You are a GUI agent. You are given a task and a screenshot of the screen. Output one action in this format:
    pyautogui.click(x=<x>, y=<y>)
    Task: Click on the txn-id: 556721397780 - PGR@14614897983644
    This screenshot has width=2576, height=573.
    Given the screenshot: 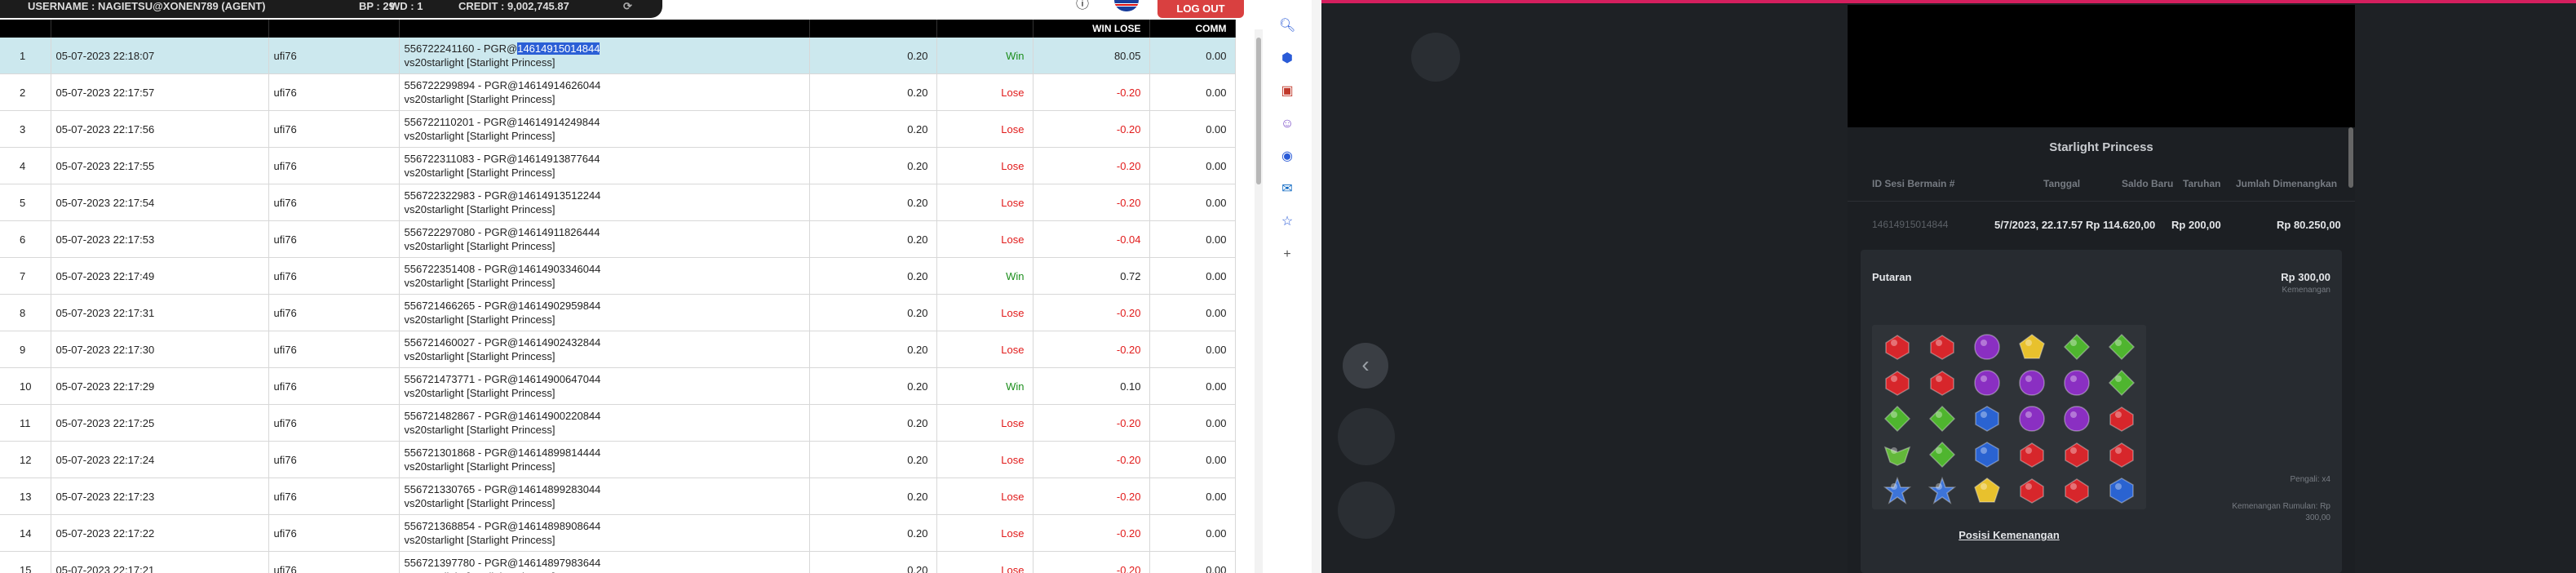 What is the action you would take?
    pyautogui.click(x=502, y=563)
    